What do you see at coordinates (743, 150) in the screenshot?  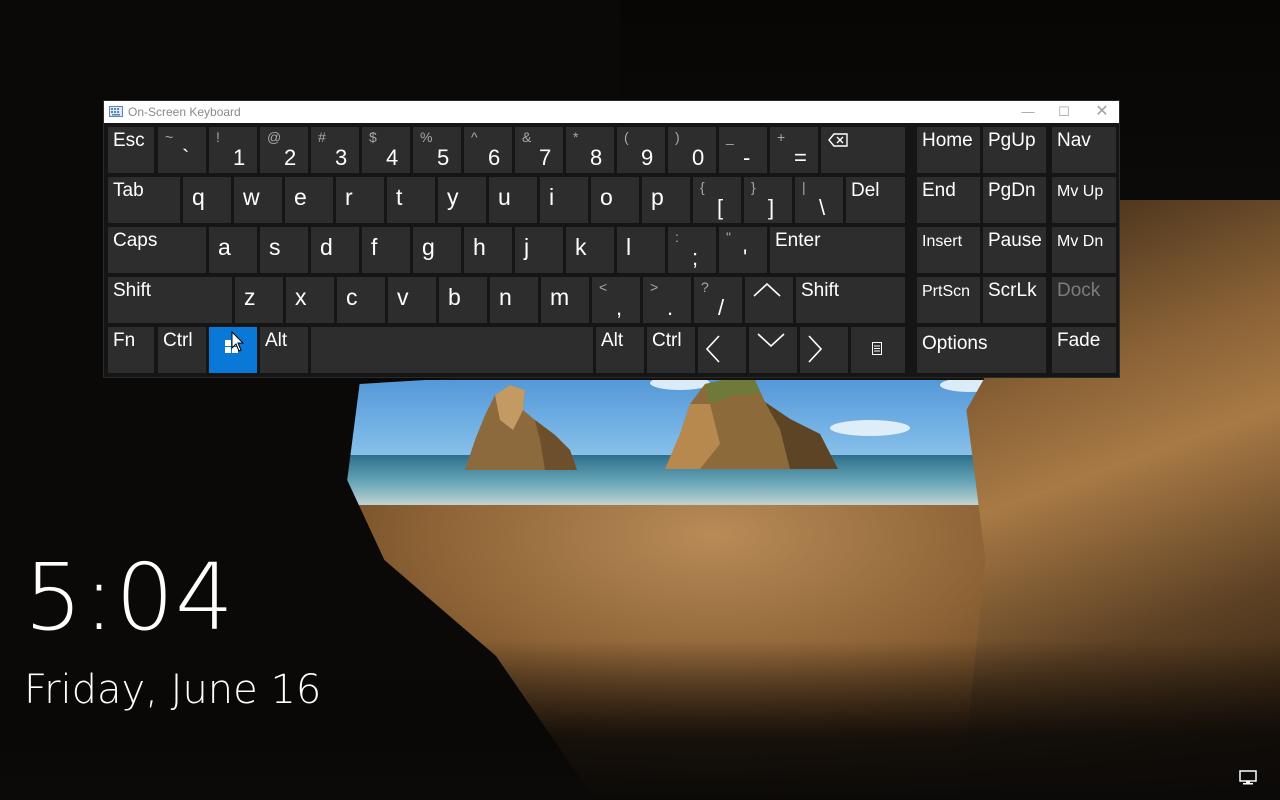 I see `key-minus: _ -` at bounding box center [743, 150].